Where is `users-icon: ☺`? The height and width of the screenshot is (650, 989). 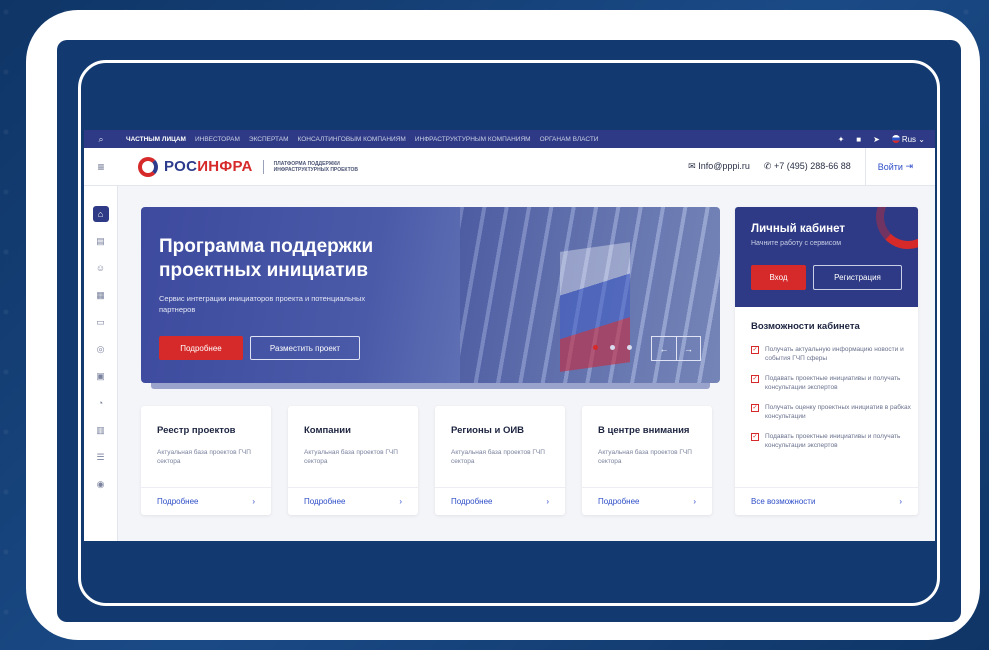 users-icon: ☺ is located at coordinates (101, 268).